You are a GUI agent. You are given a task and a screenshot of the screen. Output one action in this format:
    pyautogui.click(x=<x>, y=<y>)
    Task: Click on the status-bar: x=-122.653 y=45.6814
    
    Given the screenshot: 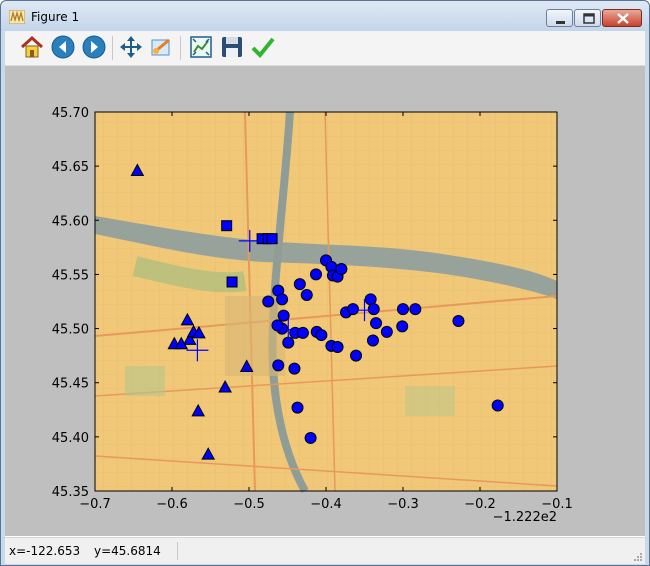 What is the action you would take?
    pyautogui.click(x=325, y=550)
    